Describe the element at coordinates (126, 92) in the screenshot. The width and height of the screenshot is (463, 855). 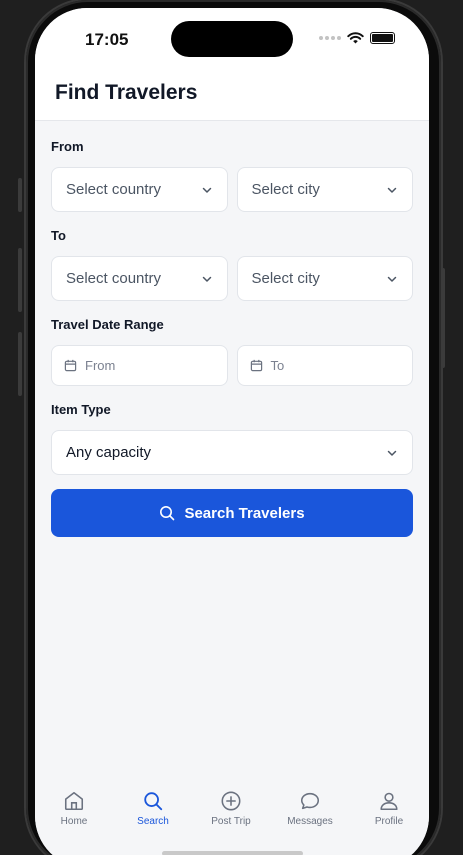
I see `page-title: Find Travelers` at that location.